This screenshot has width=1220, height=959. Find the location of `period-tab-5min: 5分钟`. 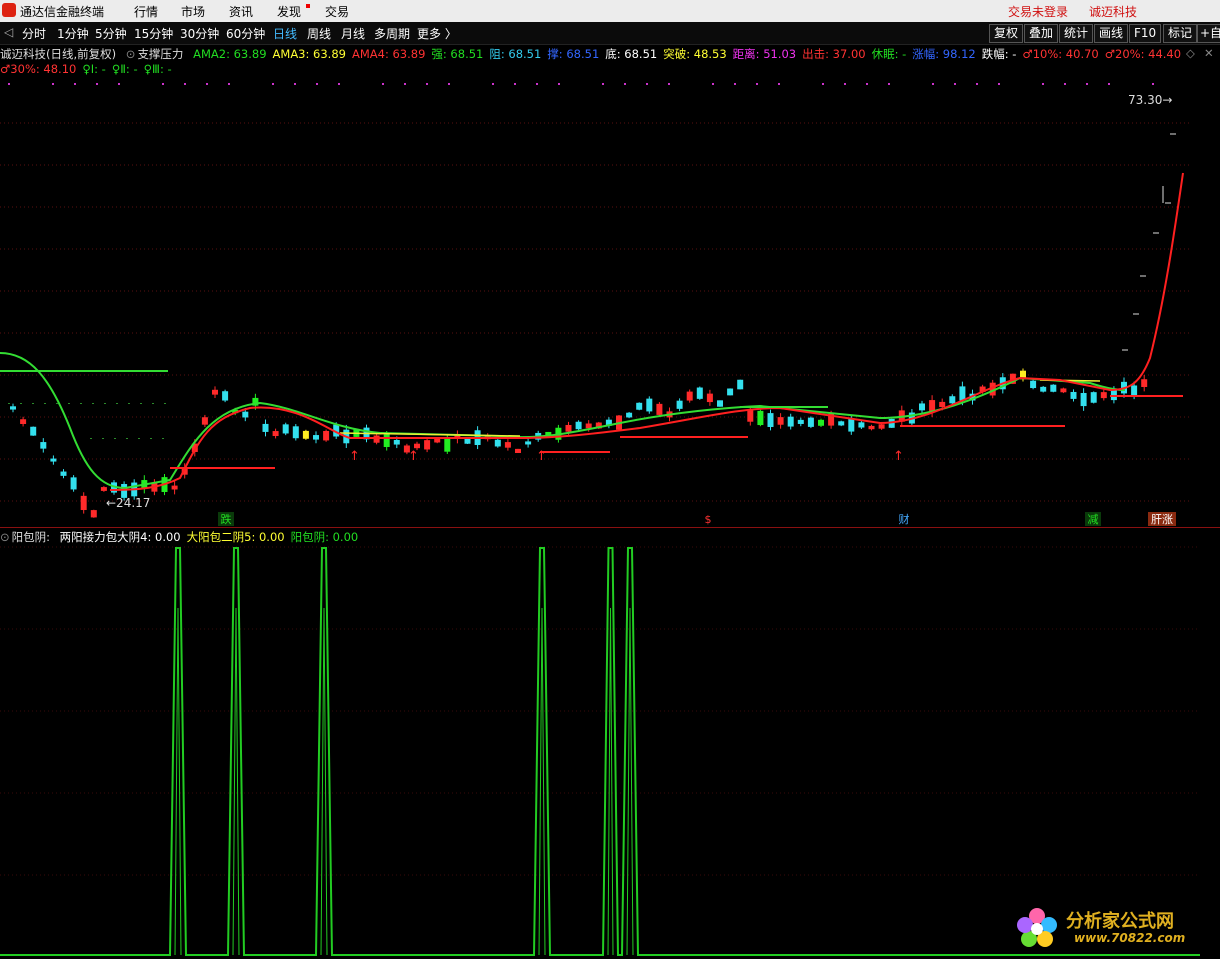

period-tab-5min: 5分钟 is located at coordinates (111, 33).